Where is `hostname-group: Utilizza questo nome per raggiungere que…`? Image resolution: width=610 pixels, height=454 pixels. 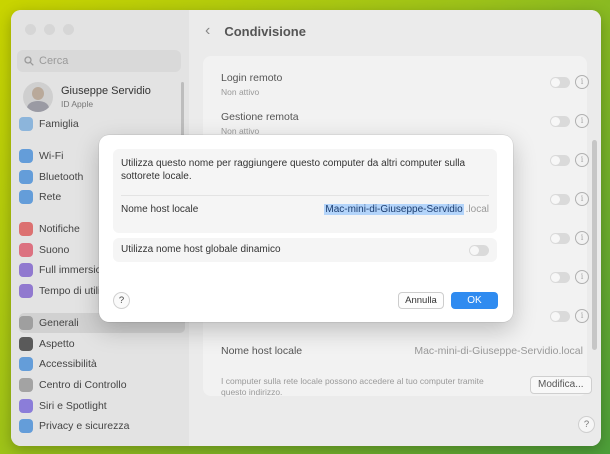 hostname-group: Utilizza questo nome per raggiungere que… is located at coordinates (305, 191).